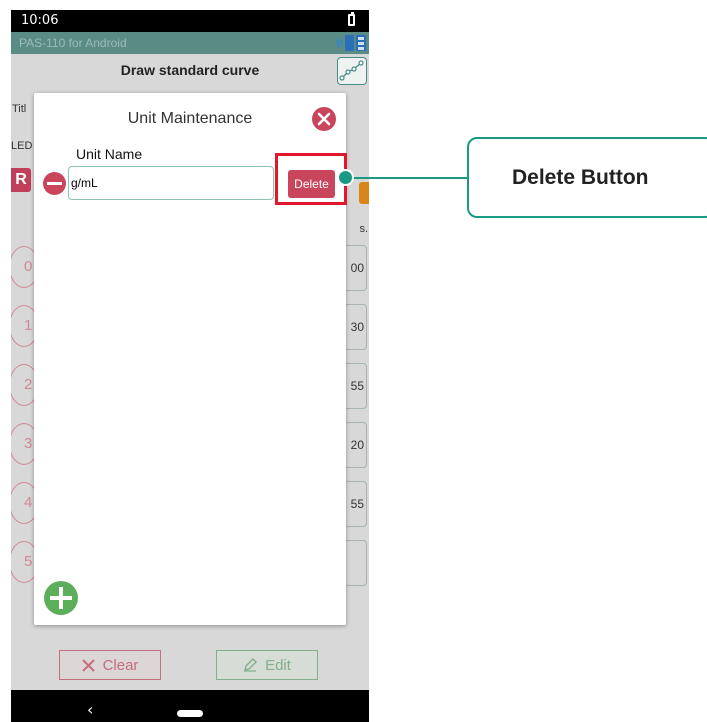 The image size is (707, 722). What do you see at coordinates (22, 146) in the screenshot?
I see `led-label: LED` at bounding box center [22, 146].